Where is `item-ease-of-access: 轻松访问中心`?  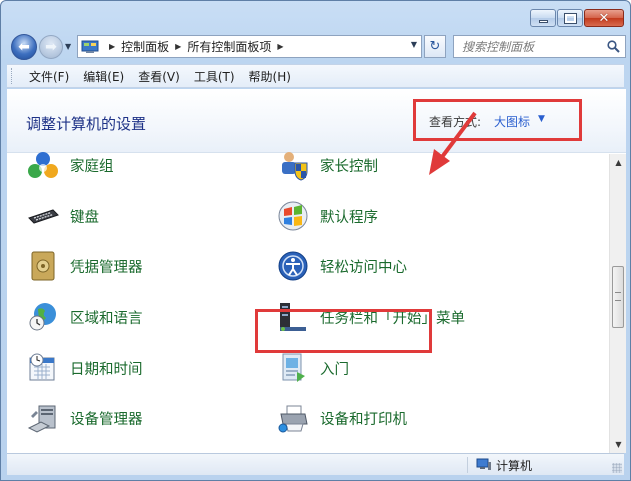
item-ease-of-access: 轻松访问中心 is located at coordinates (341, 266).